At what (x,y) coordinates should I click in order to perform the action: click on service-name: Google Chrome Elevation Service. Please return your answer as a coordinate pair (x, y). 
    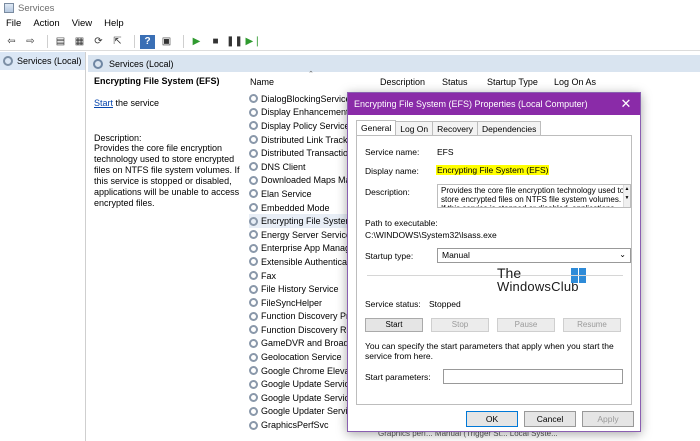
    Looking at the image, I should click on (310, 370).